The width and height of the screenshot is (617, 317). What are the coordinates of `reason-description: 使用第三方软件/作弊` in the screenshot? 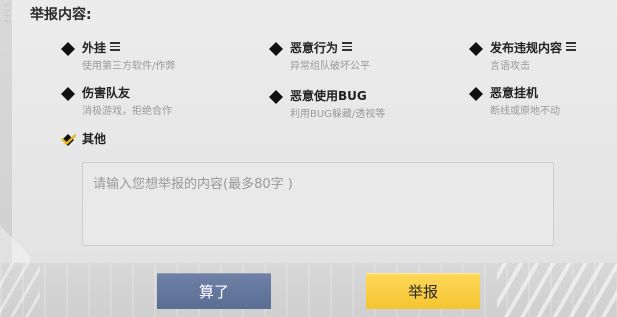 It's located at (129, 66).